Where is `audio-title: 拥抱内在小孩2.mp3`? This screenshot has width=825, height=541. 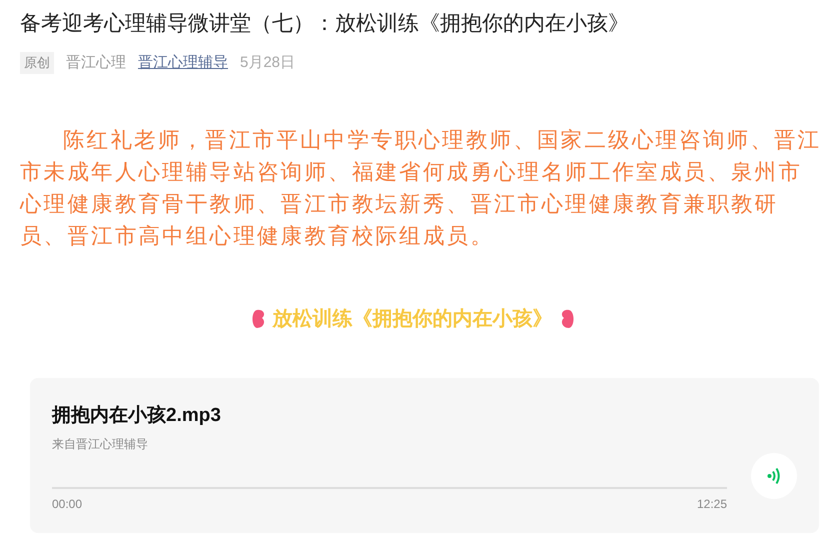
audio-title: 拥抱内在小孩2.mp3 is located at coordinates (137, 416).